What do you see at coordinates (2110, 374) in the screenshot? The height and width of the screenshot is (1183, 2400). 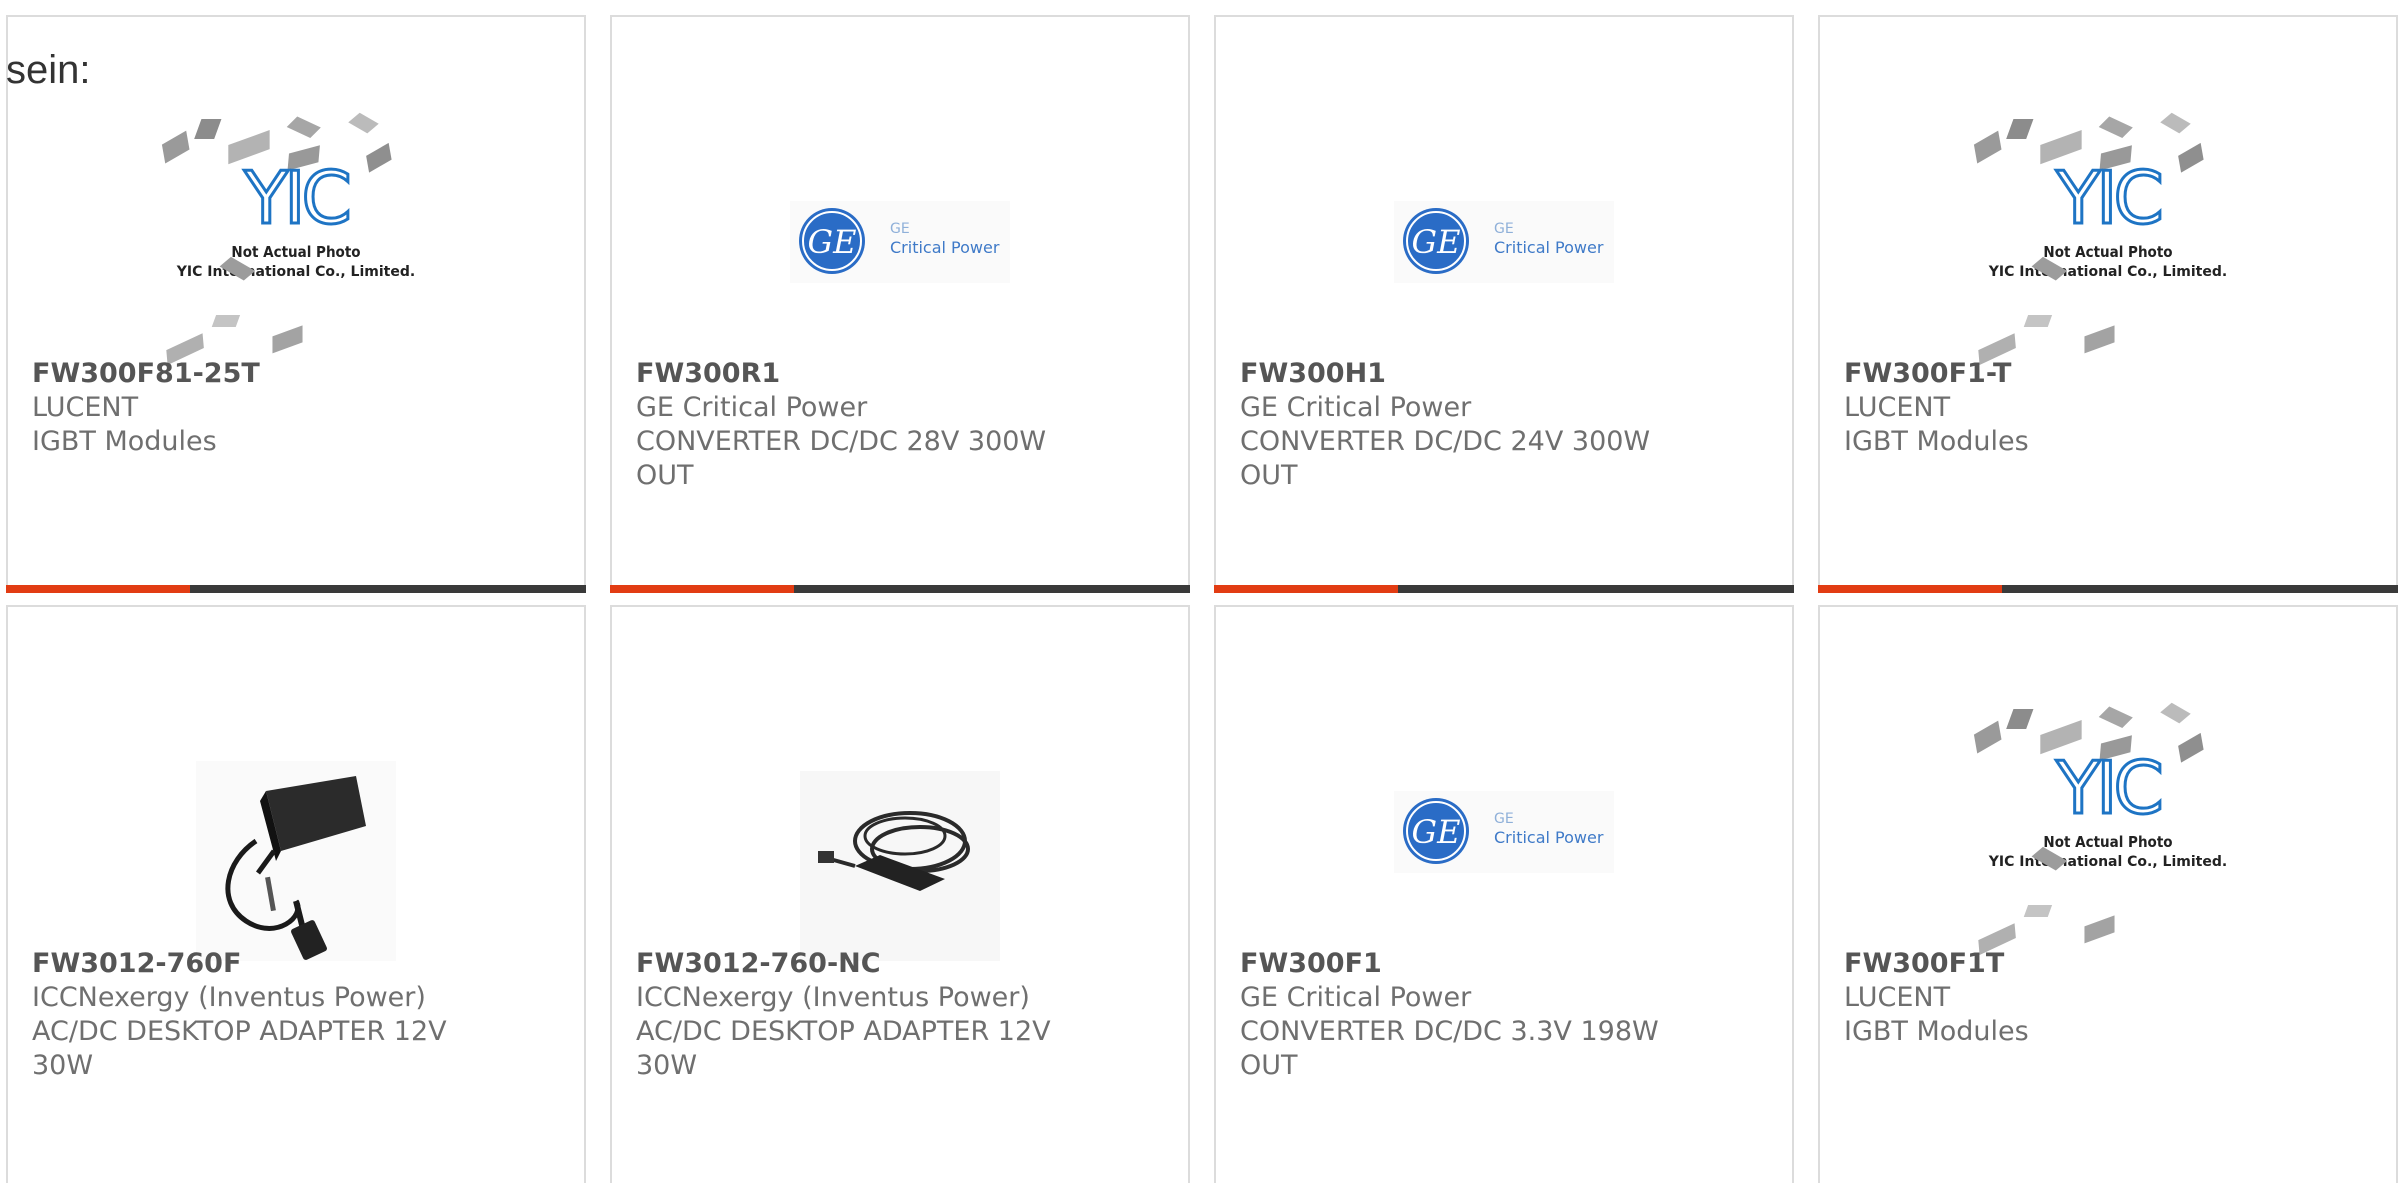 I see `part-number-link: FW300F1-T` at bounding box center [2110, 374].